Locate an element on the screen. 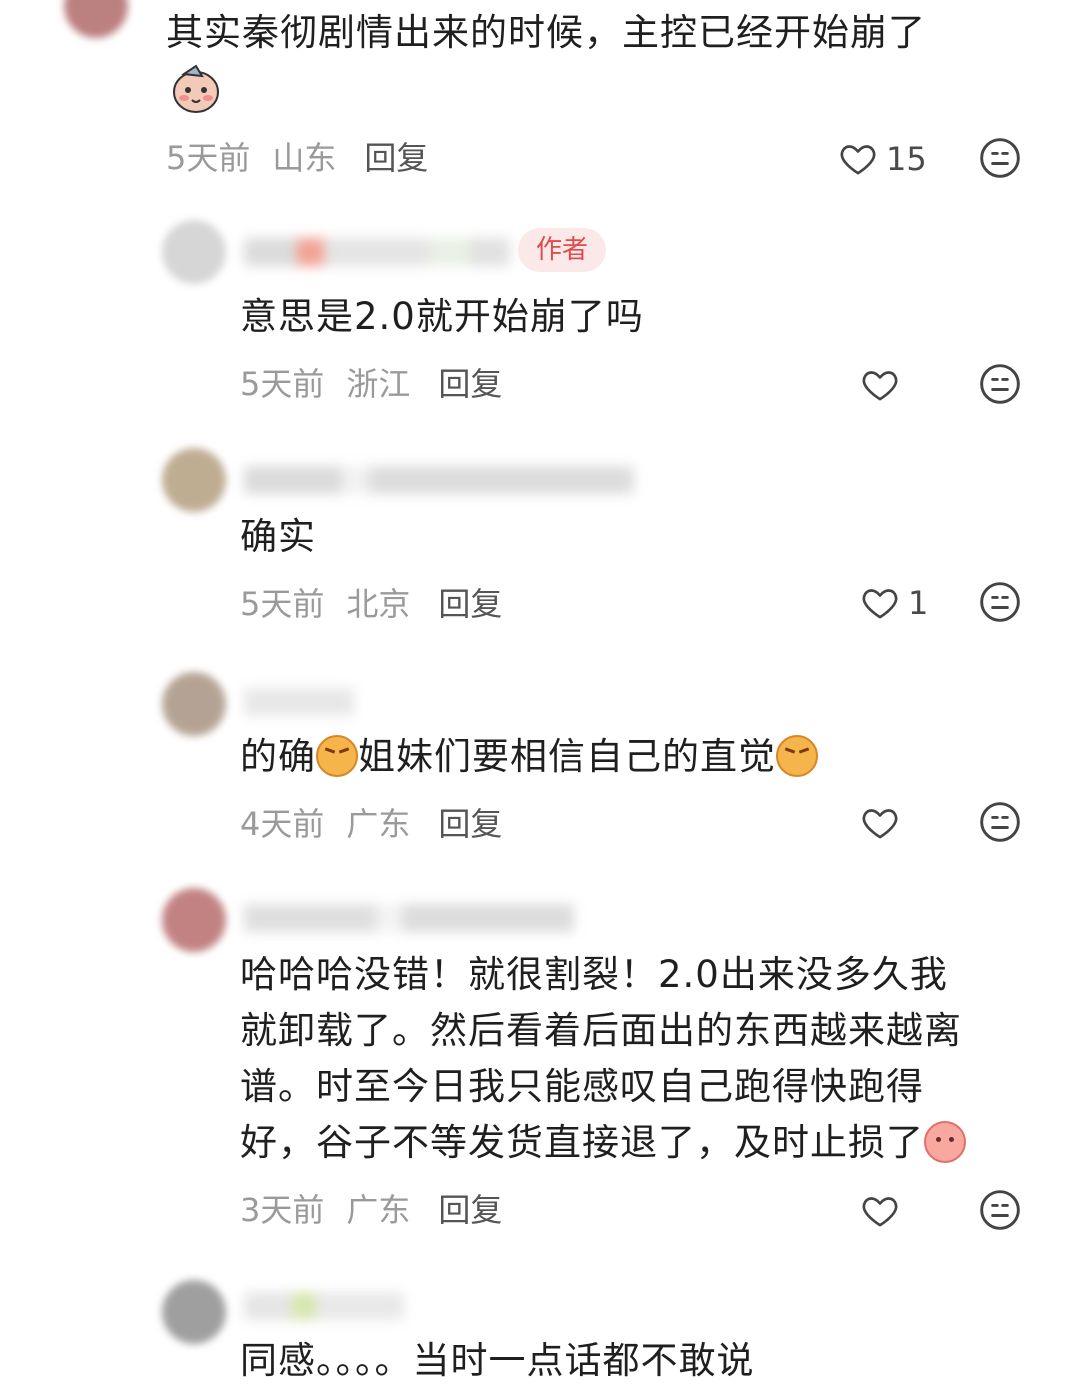 The image size is (1080, 1388). comment-text-line: 就卸载了。然后看着后面出的东西越来越离 is located at coordinates (601, 1030).